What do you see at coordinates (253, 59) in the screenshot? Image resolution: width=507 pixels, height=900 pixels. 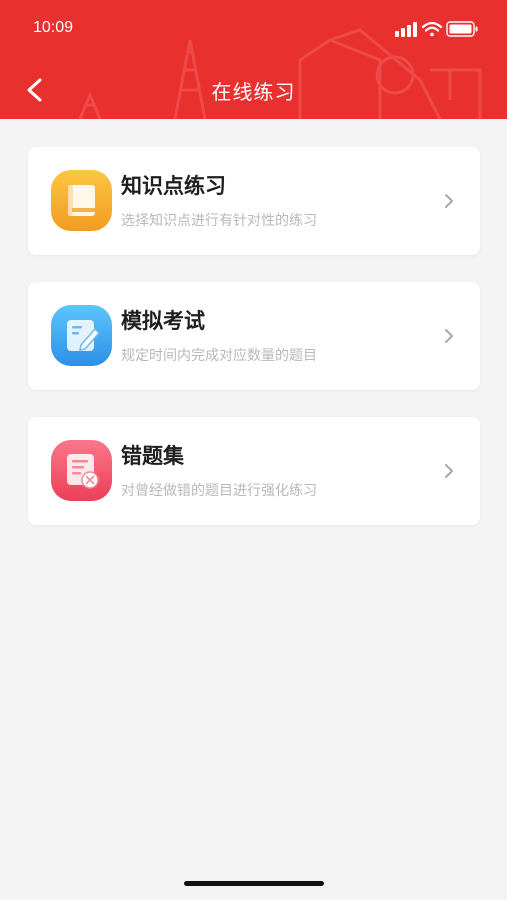 I see `nav-header: 10:09 在线练习` at bounding box center [253, 59].